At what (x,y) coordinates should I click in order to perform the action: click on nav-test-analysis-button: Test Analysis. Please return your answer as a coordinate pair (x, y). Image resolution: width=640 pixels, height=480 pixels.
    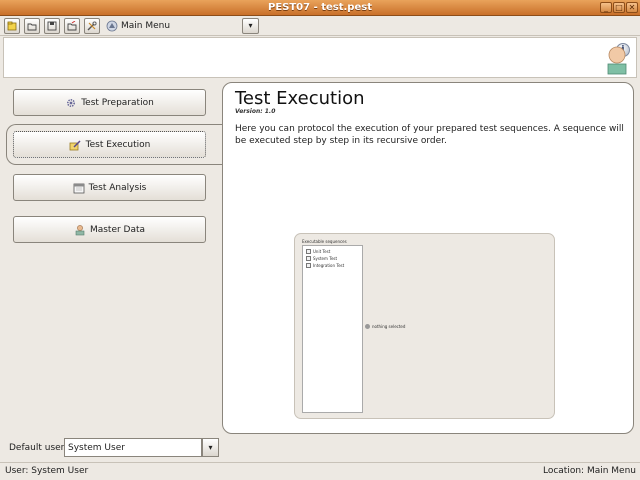
    Looking at the image, I should click on (109, 187).